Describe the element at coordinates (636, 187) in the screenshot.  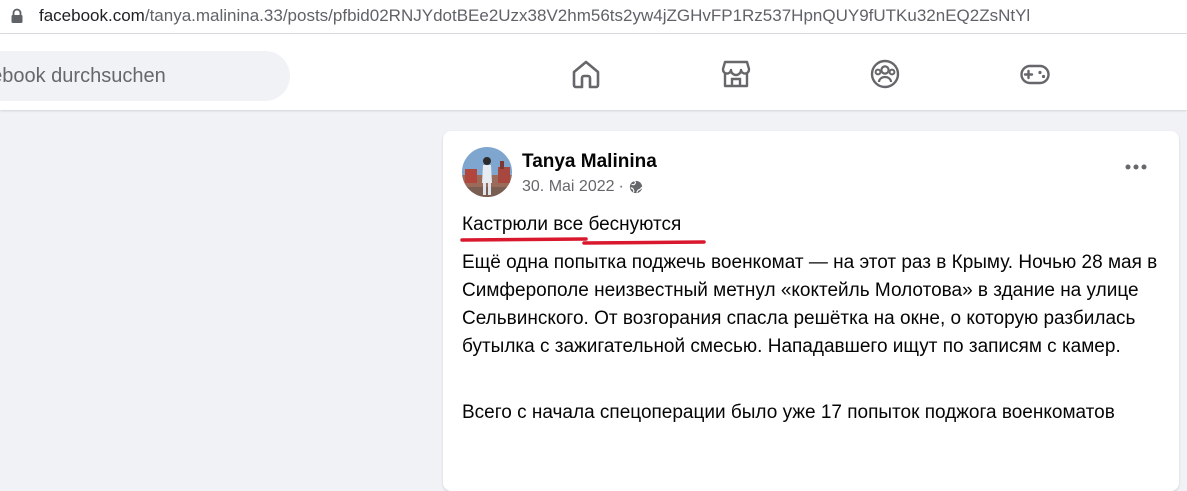
I see `globe-icon` at that location.